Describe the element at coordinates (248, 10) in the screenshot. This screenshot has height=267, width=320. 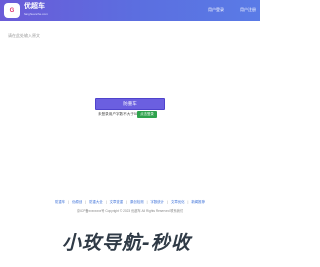
I see `register-link: 用户注册` at that location.